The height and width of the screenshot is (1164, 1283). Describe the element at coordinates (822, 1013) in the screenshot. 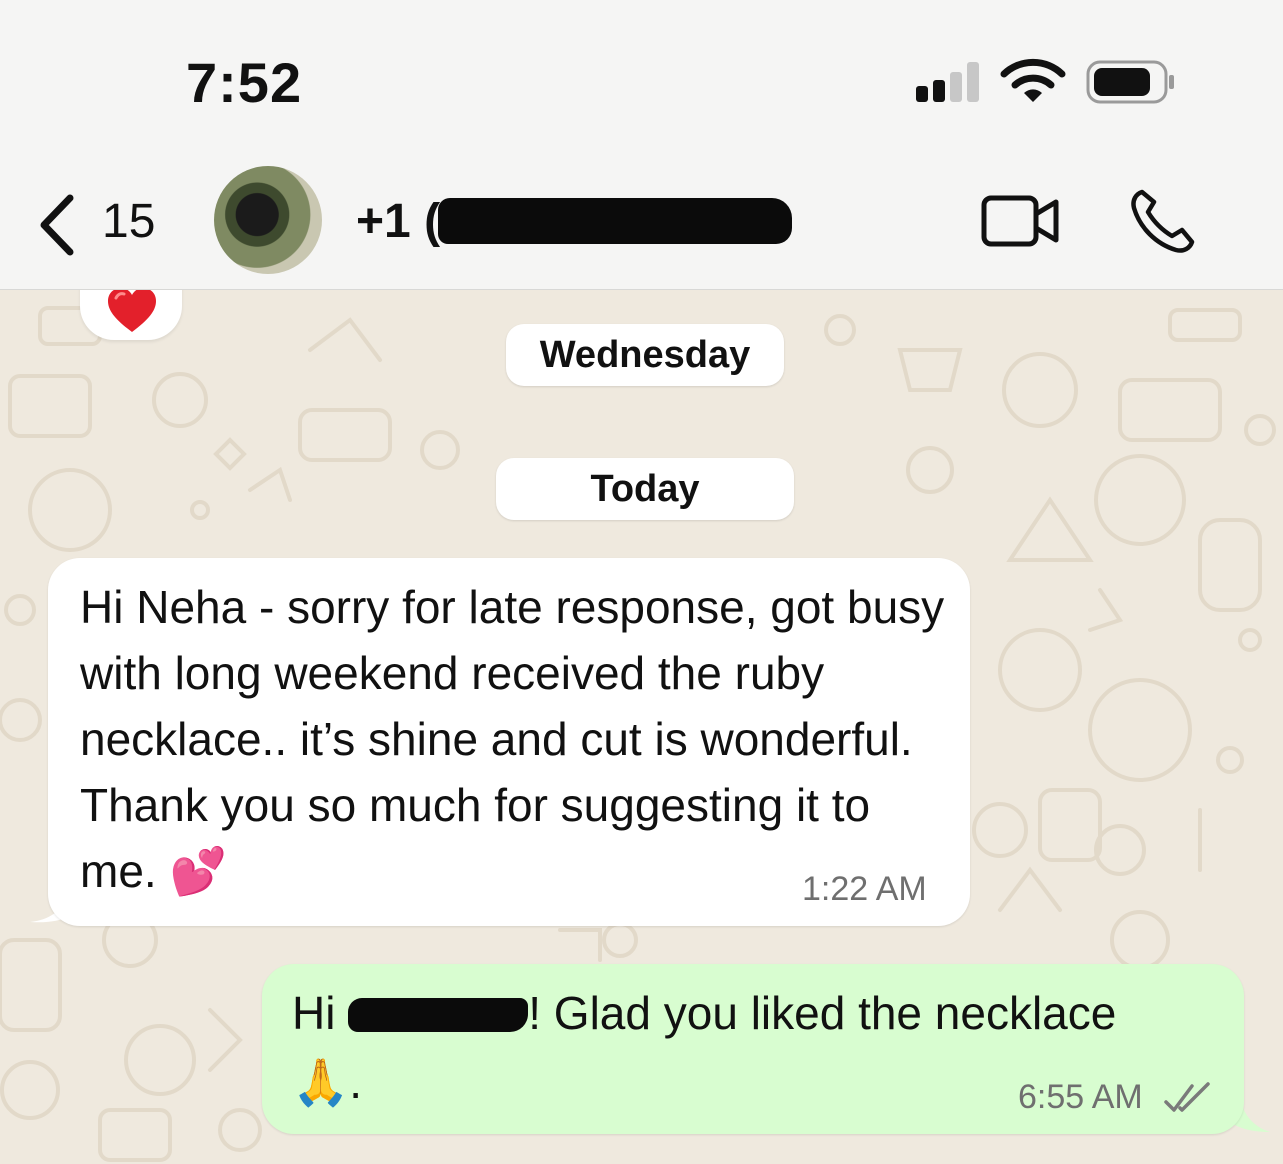

I see `message-text-end: ! Glad you liked the necklace` at that location.